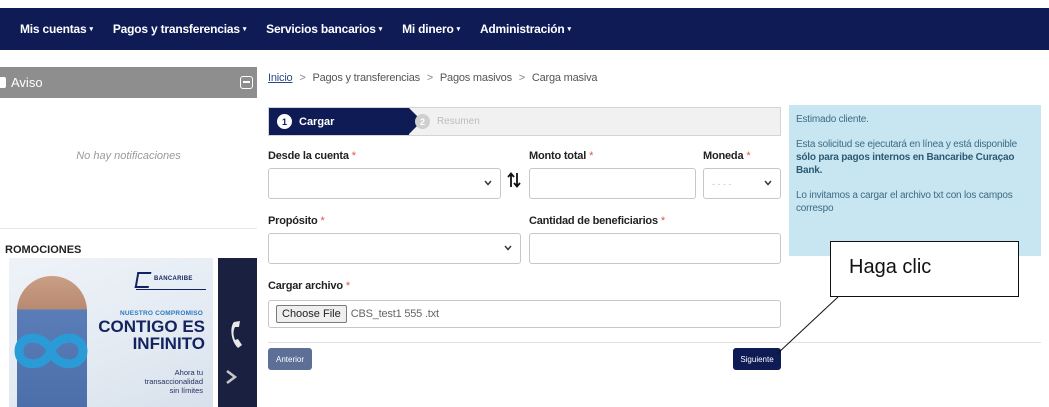  I want to click on step-label: Resumen, so click(458, 121).